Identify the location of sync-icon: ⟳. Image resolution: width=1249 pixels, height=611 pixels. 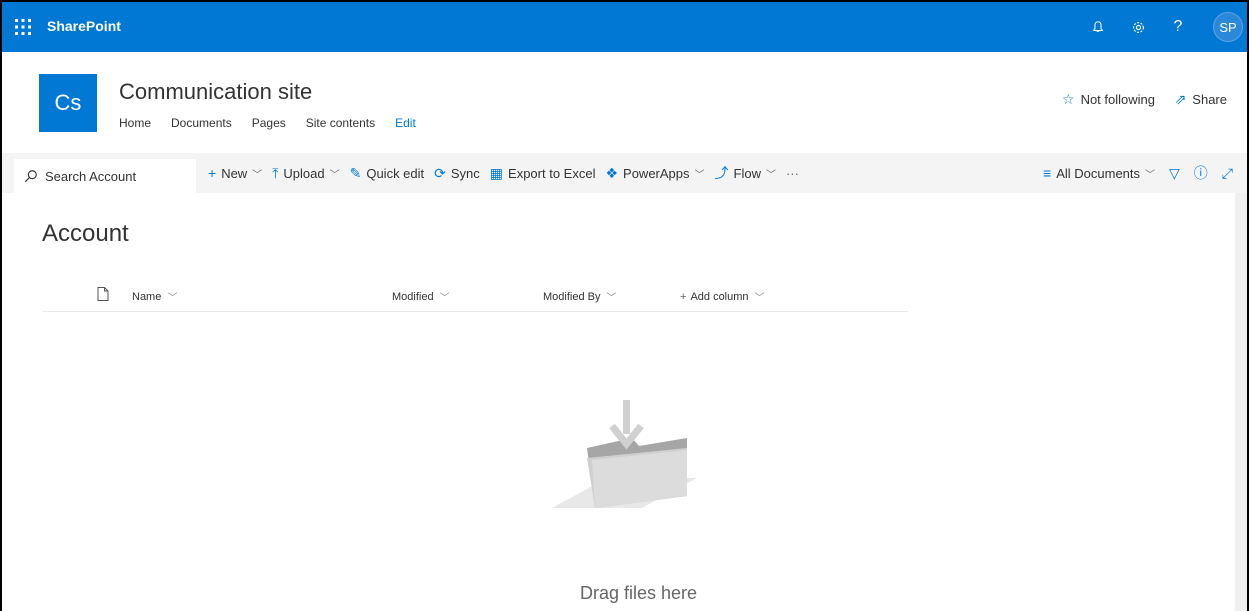
(440, 172).